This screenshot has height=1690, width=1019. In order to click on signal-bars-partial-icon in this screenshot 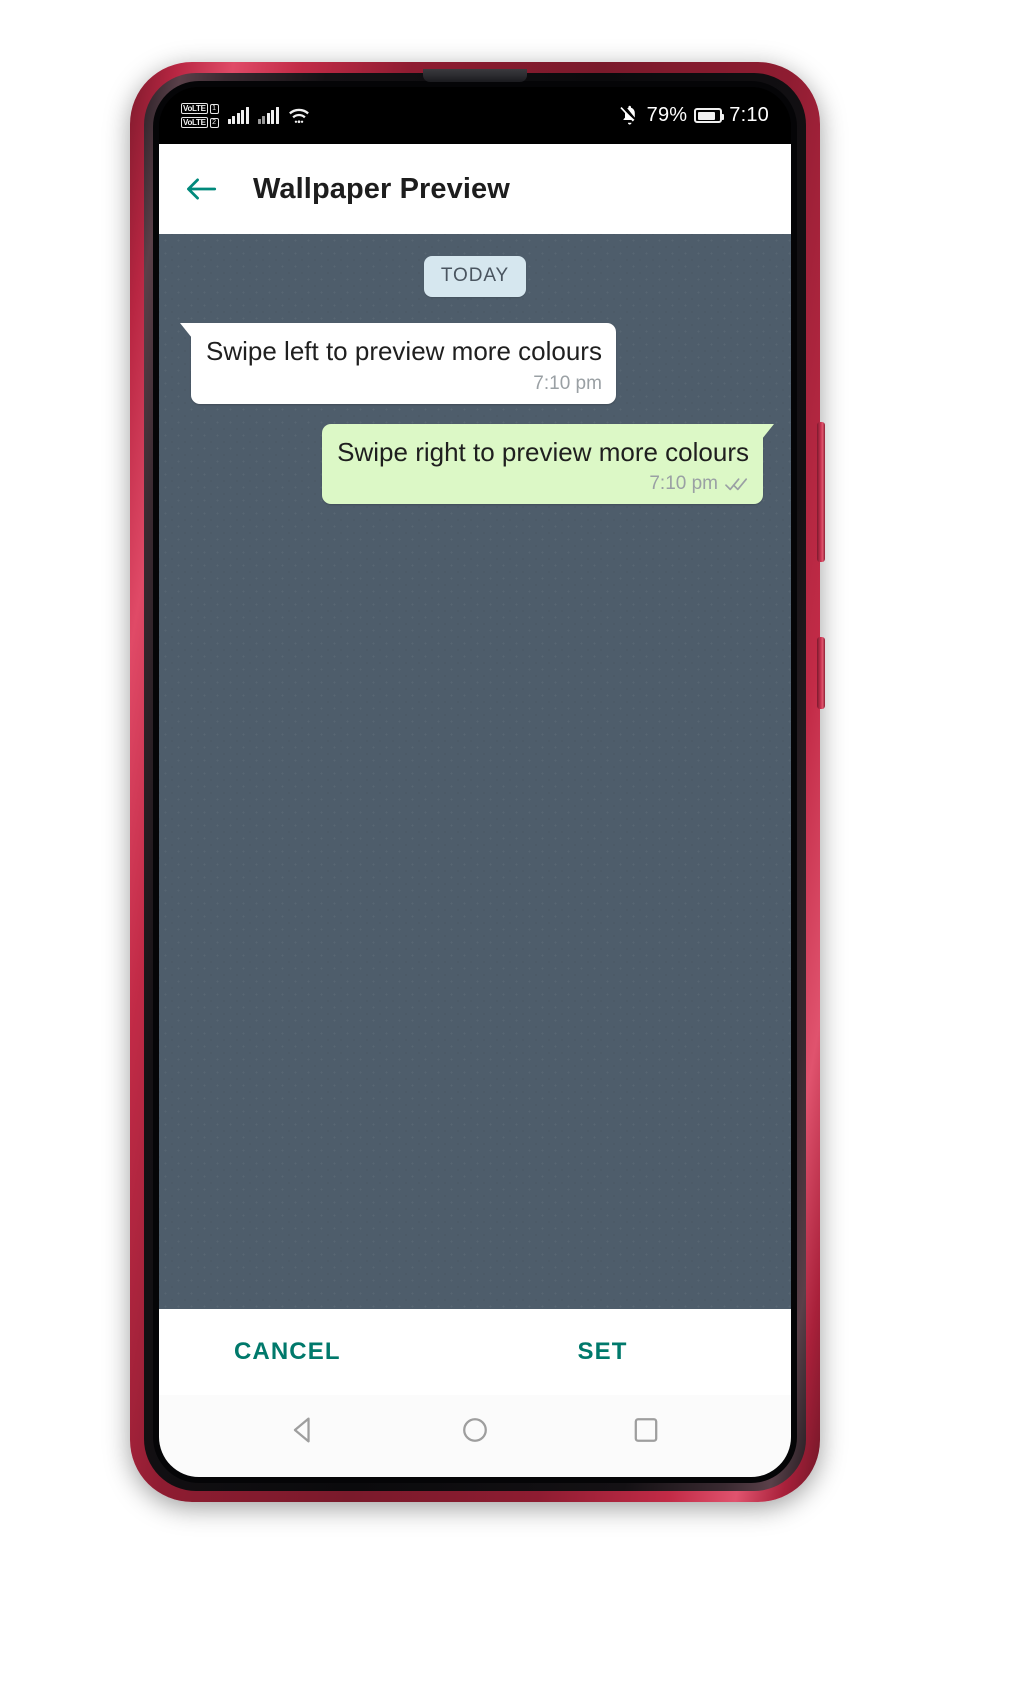, I will do `click(268, 115)`.